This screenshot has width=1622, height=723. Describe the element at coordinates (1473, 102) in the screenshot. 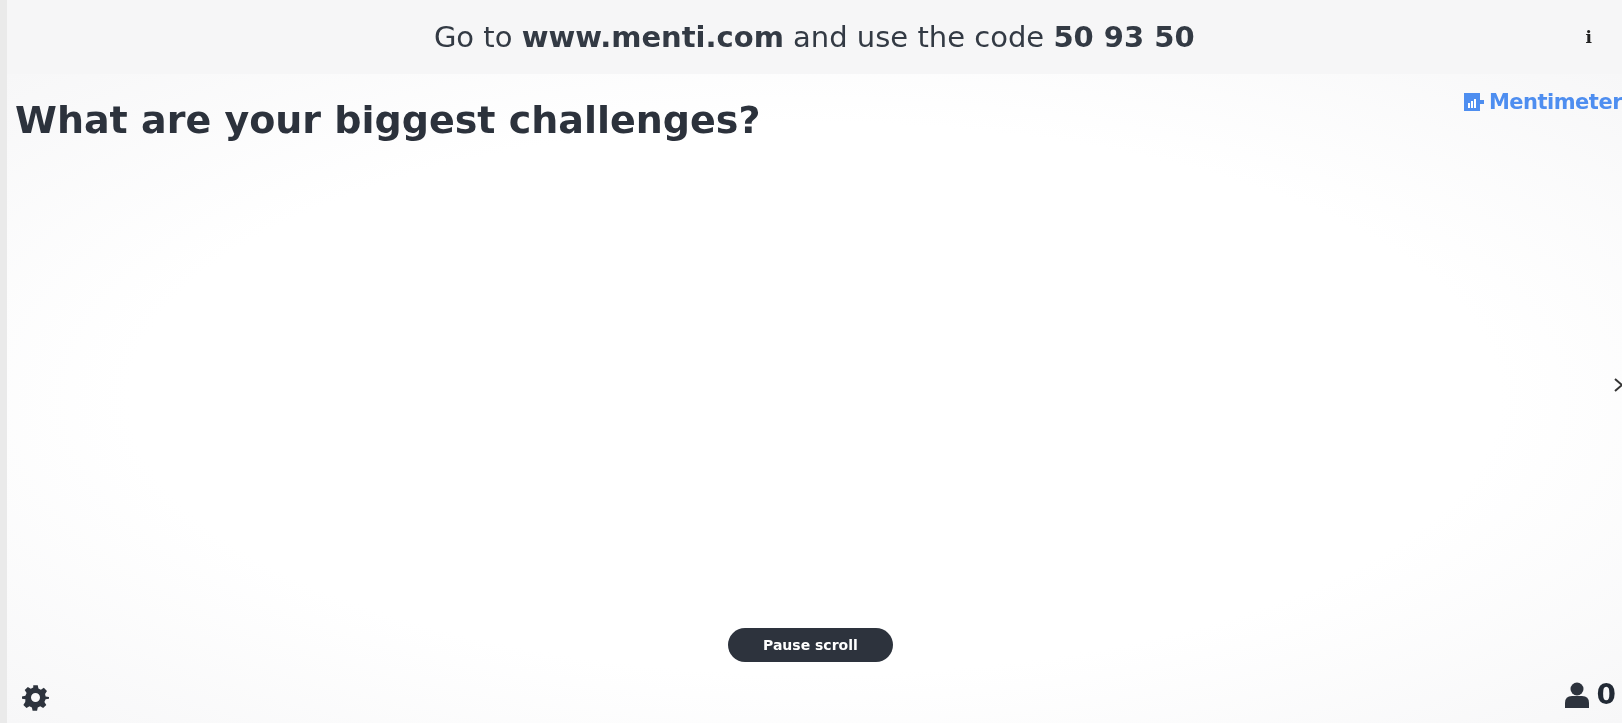

I see `bar-chart-icon` at that location.